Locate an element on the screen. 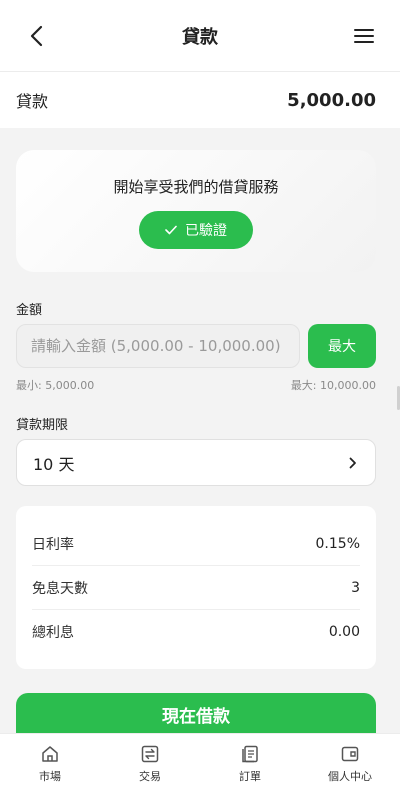 Image resolution: width=400 pixels, height=793 pixels. page-title: 貸款 is located at coordinates (200, 37).